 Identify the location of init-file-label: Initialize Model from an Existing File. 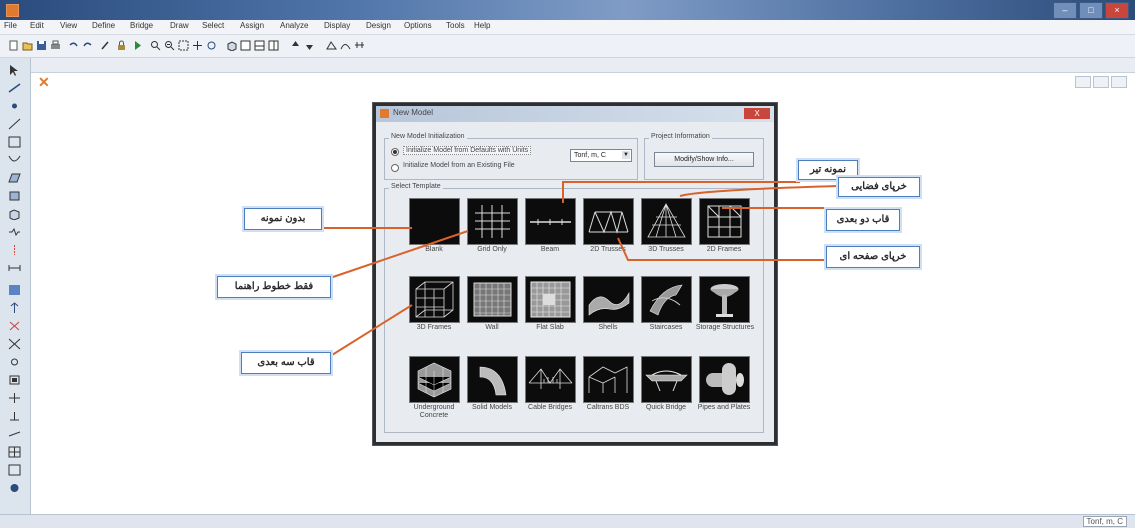
(459, 165).